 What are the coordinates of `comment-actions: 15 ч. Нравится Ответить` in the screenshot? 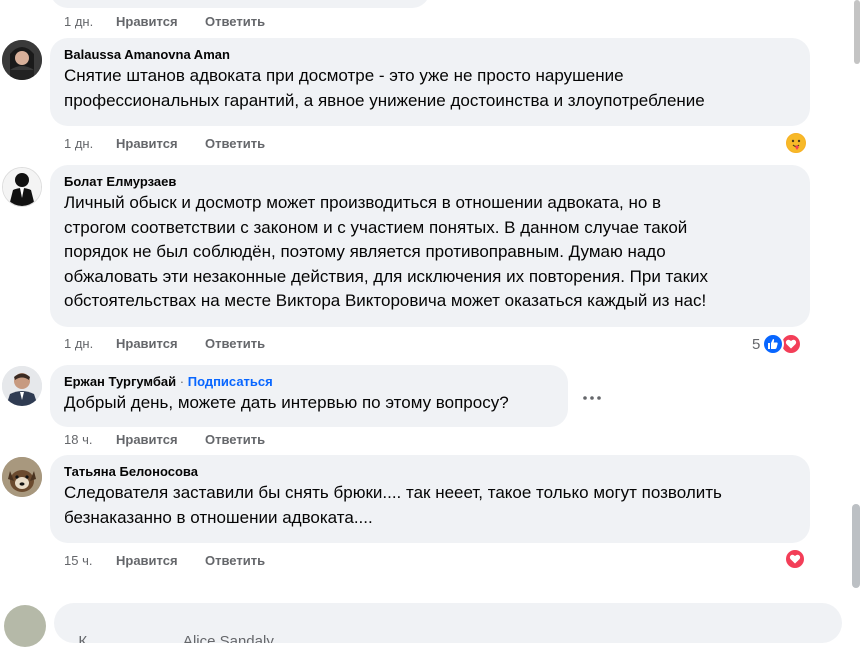 It's located at (164, 561).